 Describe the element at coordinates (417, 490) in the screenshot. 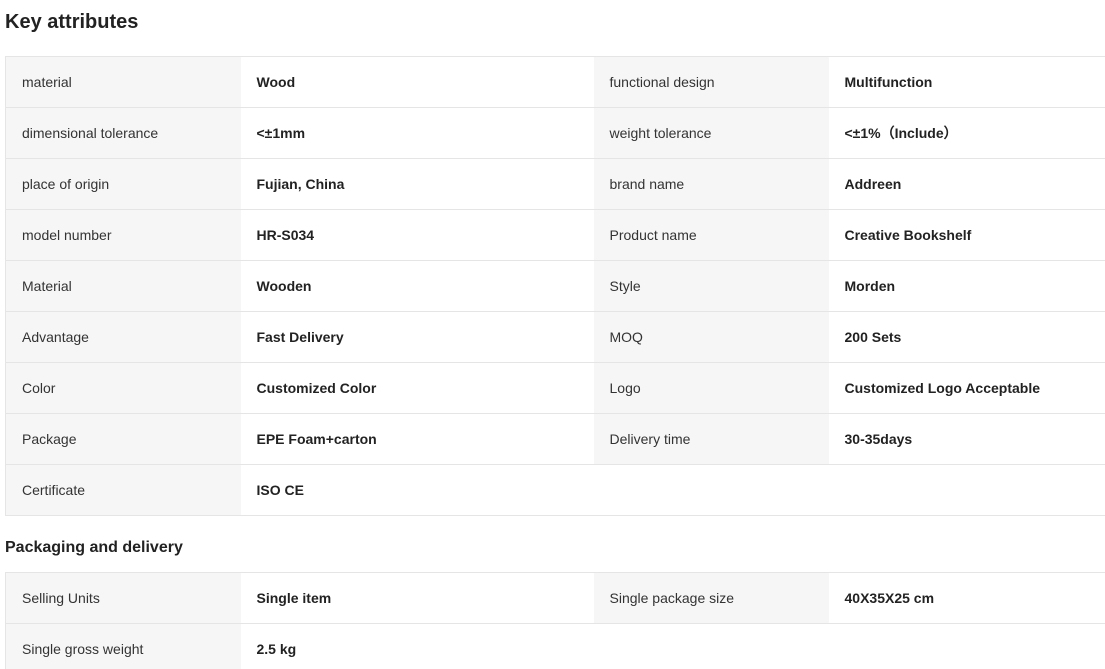

I see `attribute-value: ISO CE` at that location.